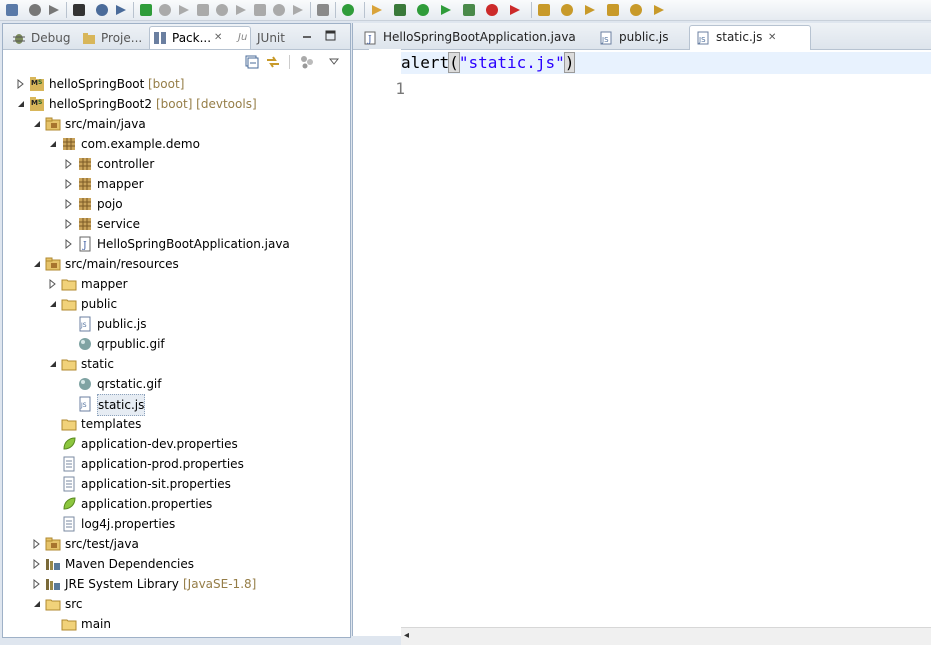 This screenshot has width=931, height=645. Describe the element at coordinates (423, 10) in the screenshot. I see `run-icon` at that location.